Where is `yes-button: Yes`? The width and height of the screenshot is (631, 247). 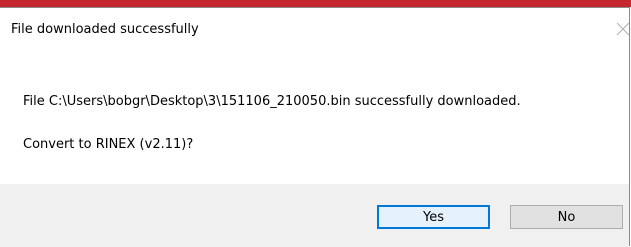
yes-button: Yes is located at coordinates (433, 217).